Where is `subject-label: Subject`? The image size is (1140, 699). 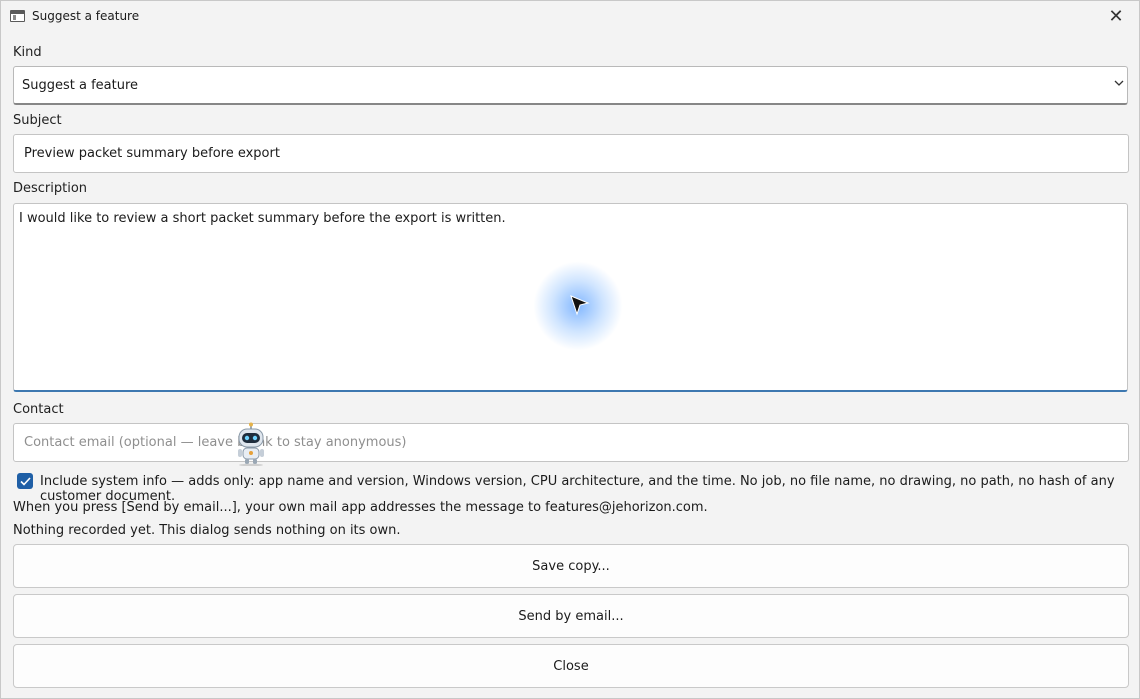 subject-label: Subject is located at coordinates (37, 120).